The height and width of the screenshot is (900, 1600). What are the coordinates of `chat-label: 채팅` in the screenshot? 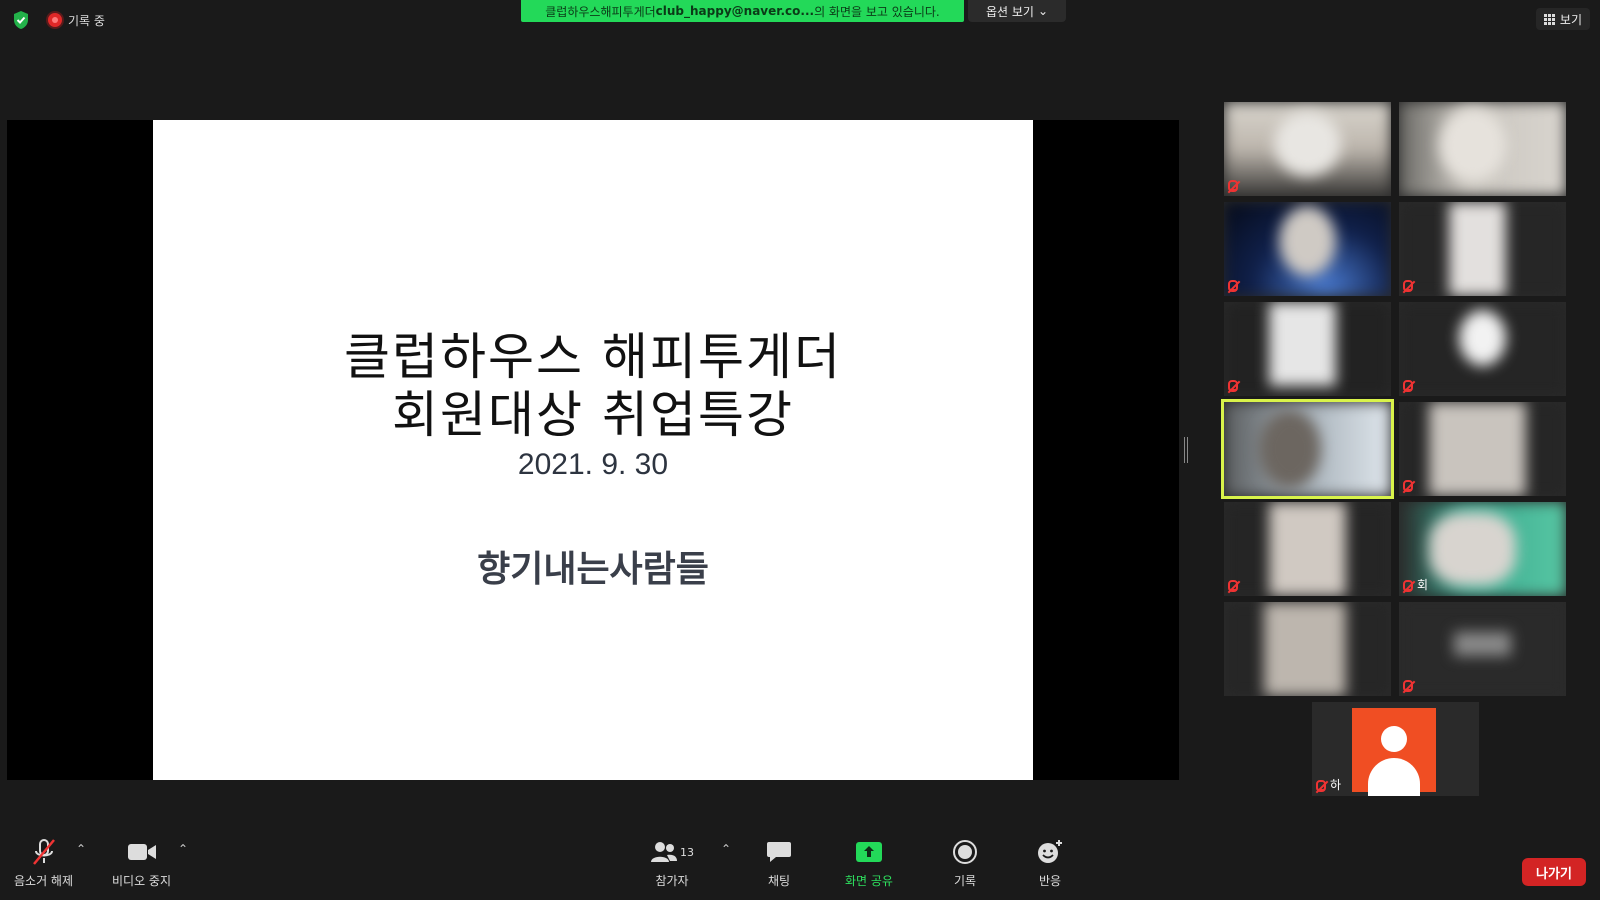 It's located at (779, 881).